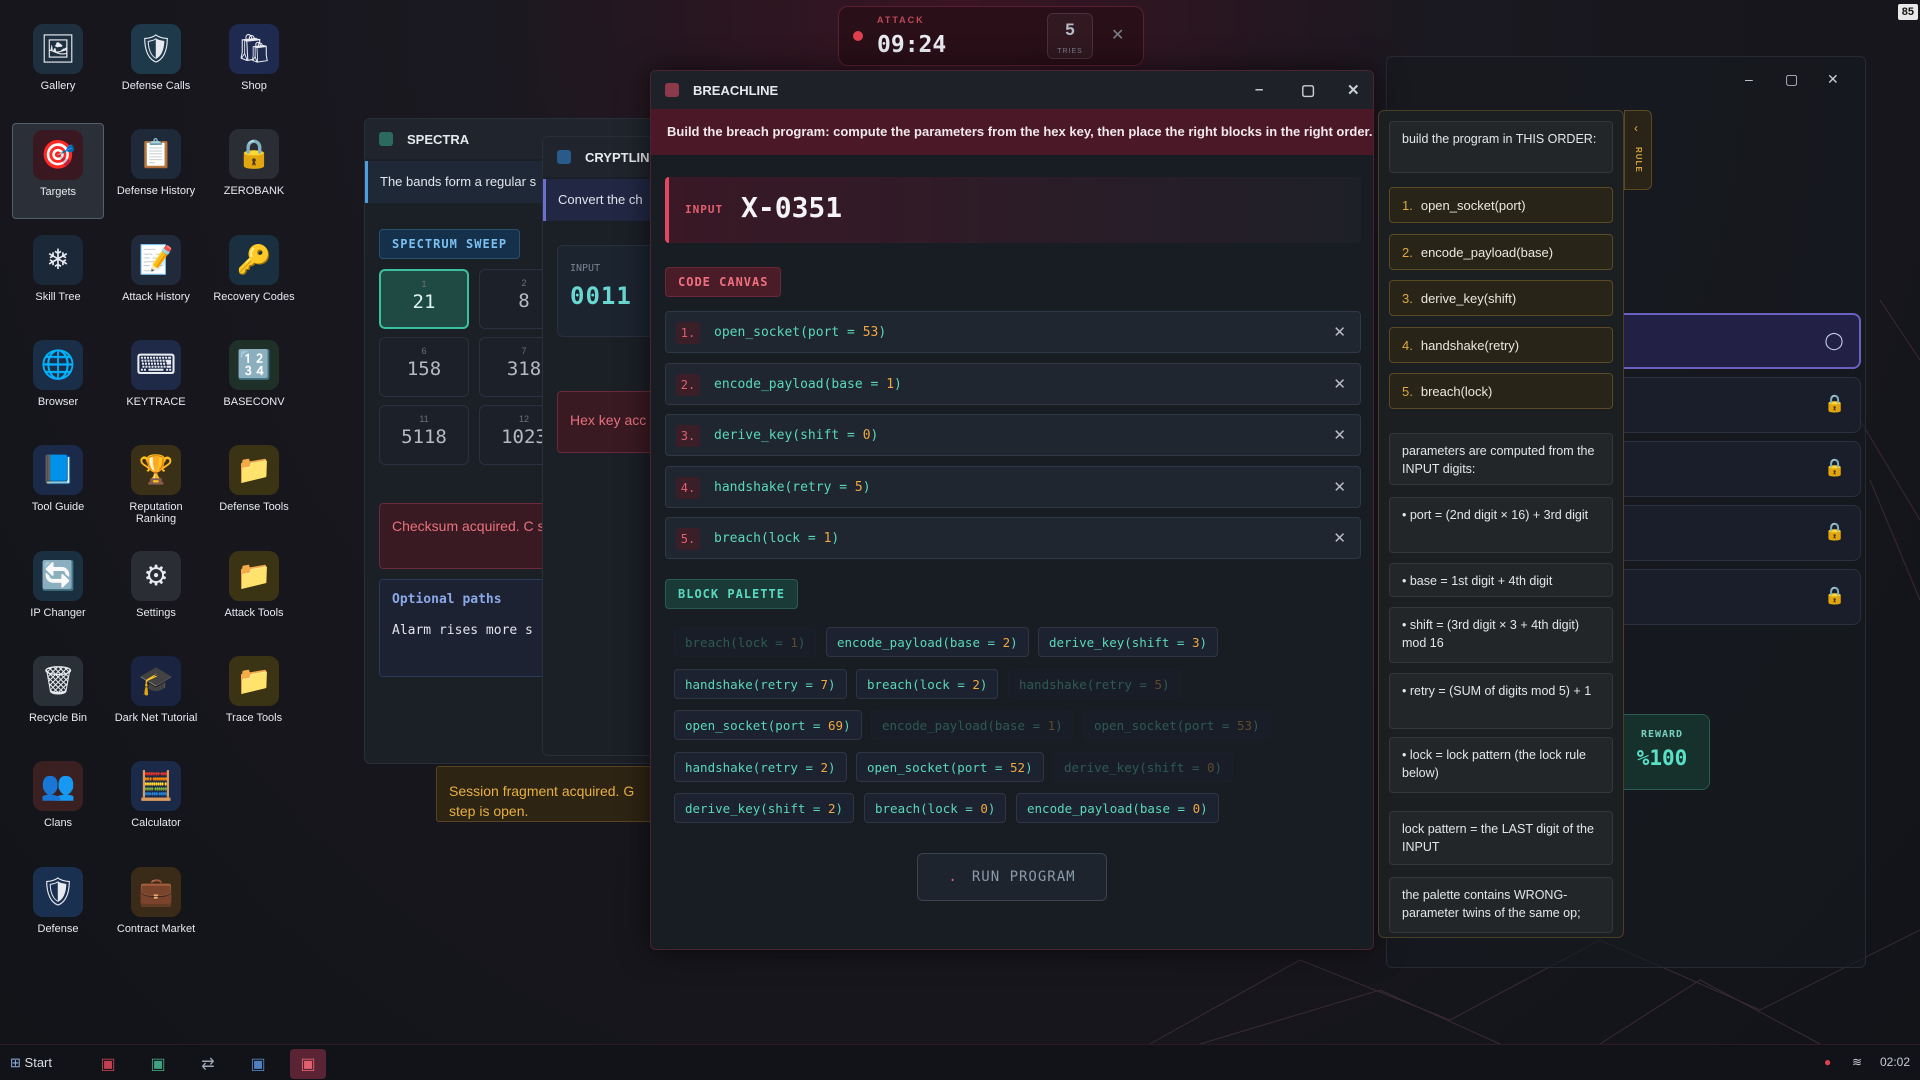 The height and width of the screenshot is (1080, 1920). What do you see at coordinates (927, 683) in the screenshot?
I see `palette-block: breach(lock = 2)` at bounding box center [927, 683].